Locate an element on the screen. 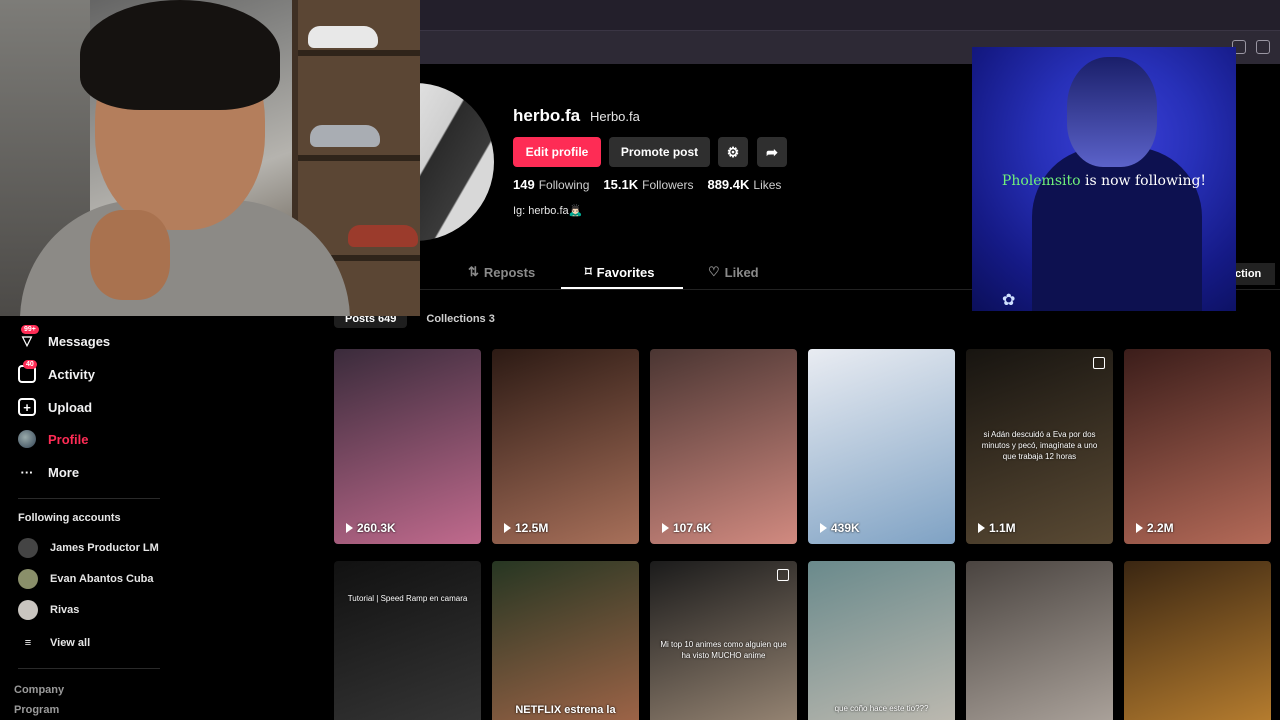 This screenshot has height=720, width=1280. sidebar-item-label: Messages is located at coordinates (79, 341).